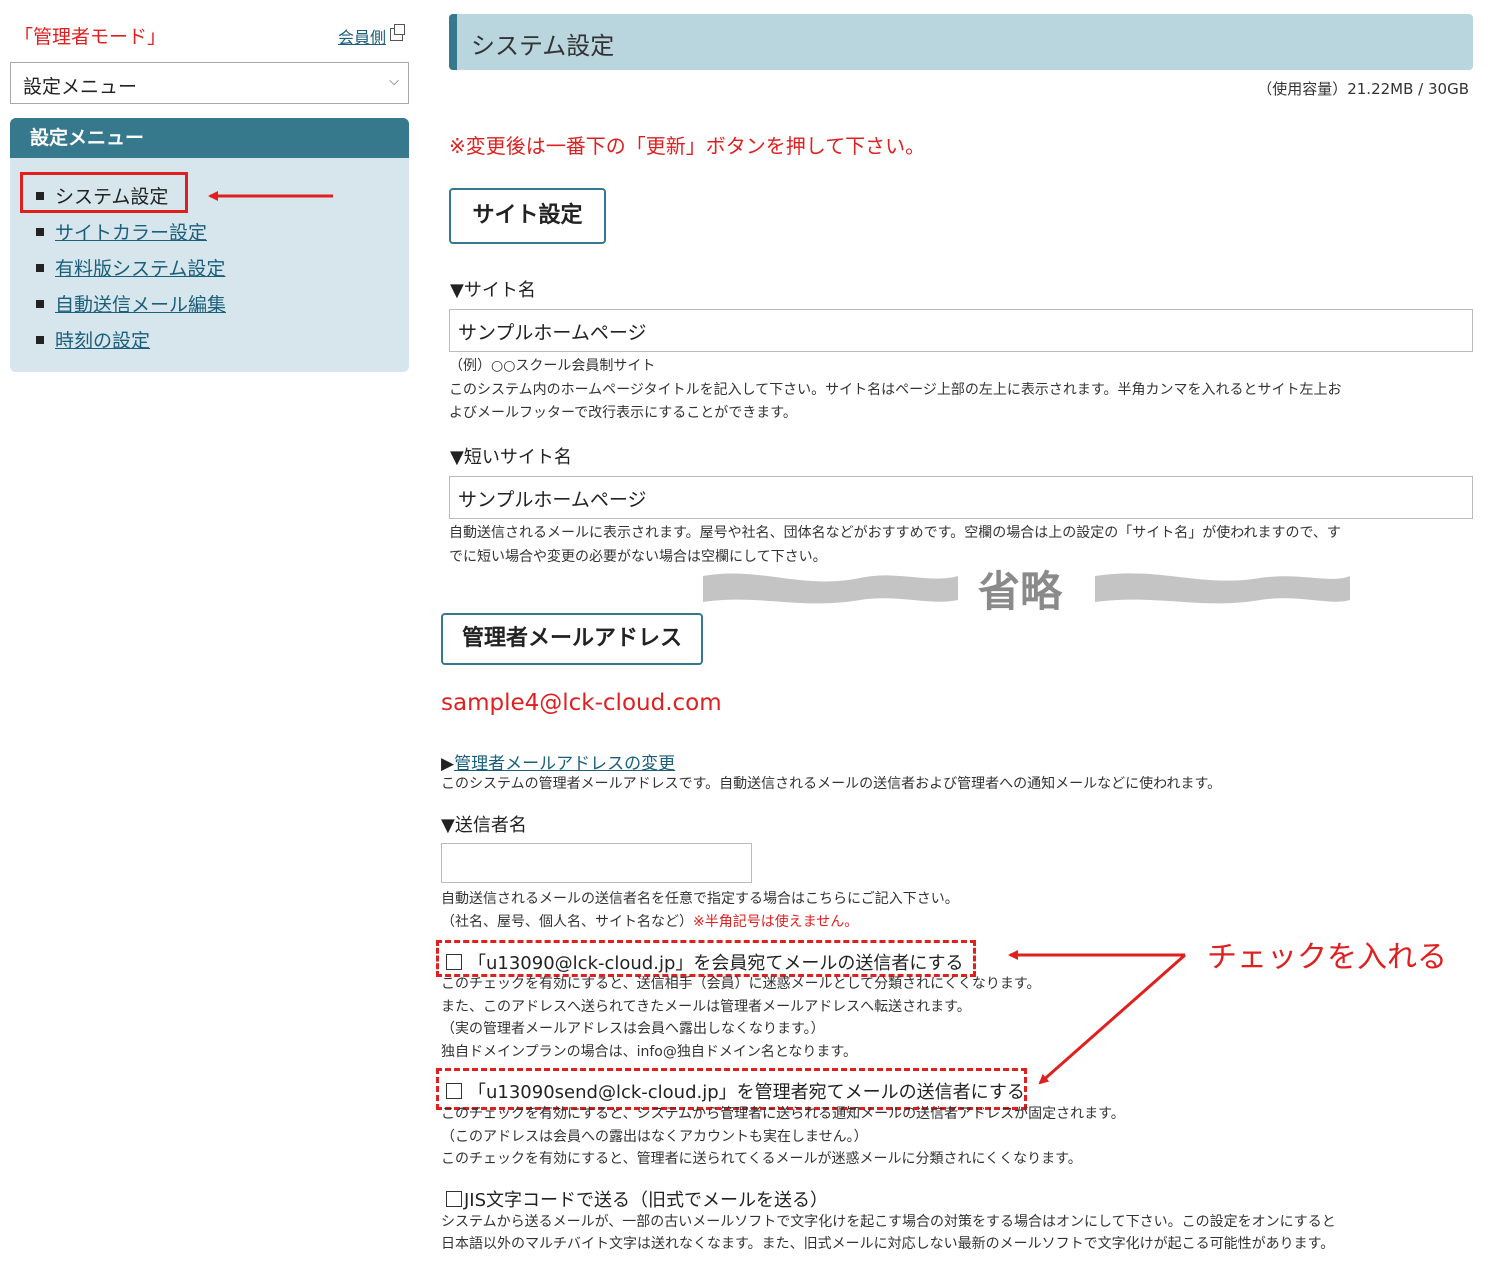  Describe the element at coordinates (1112, 1019) in the screenshot. I see `arrow-to-admin-sender` at that location.